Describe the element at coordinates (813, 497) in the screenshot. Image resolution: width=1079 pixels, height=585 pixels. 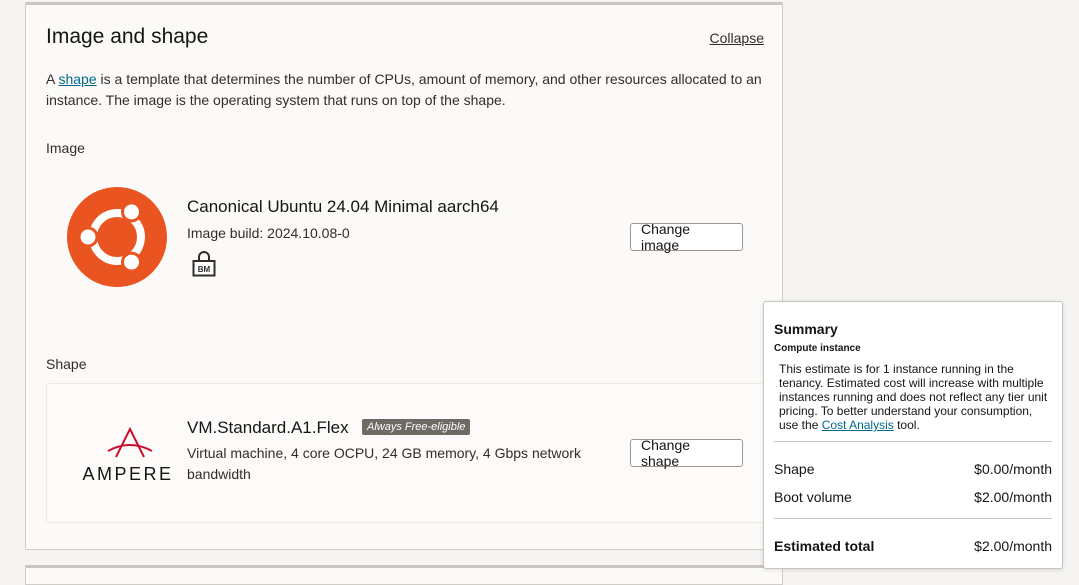
I see `summary-row-label: Boot volume` at that location.